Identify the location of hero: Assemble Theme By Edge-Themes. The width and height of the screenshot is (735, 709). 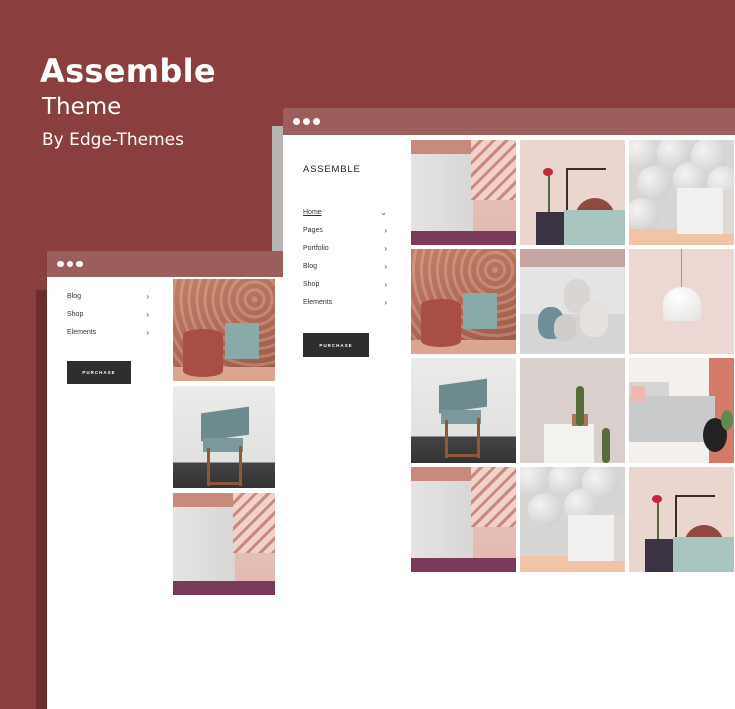
(128, 101).